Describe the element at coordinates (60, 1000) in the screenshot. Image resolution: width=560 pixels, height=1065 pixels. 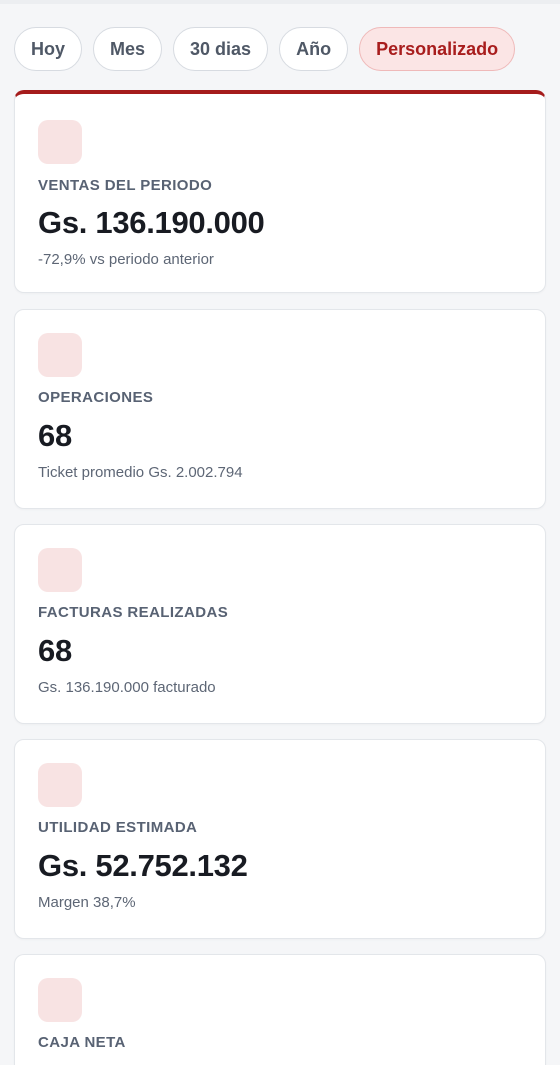
I see `cash-icon` at that location.